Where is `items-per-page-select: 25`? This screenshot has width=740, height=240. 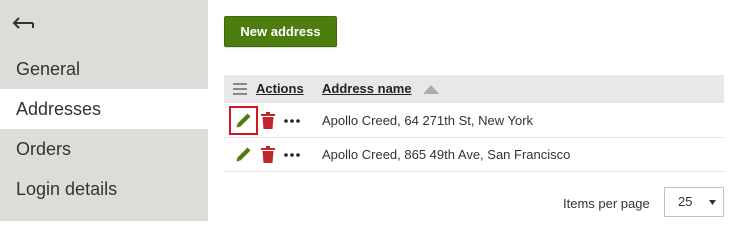 items-per-page-select: 25 is located at coordinates (694, 202).